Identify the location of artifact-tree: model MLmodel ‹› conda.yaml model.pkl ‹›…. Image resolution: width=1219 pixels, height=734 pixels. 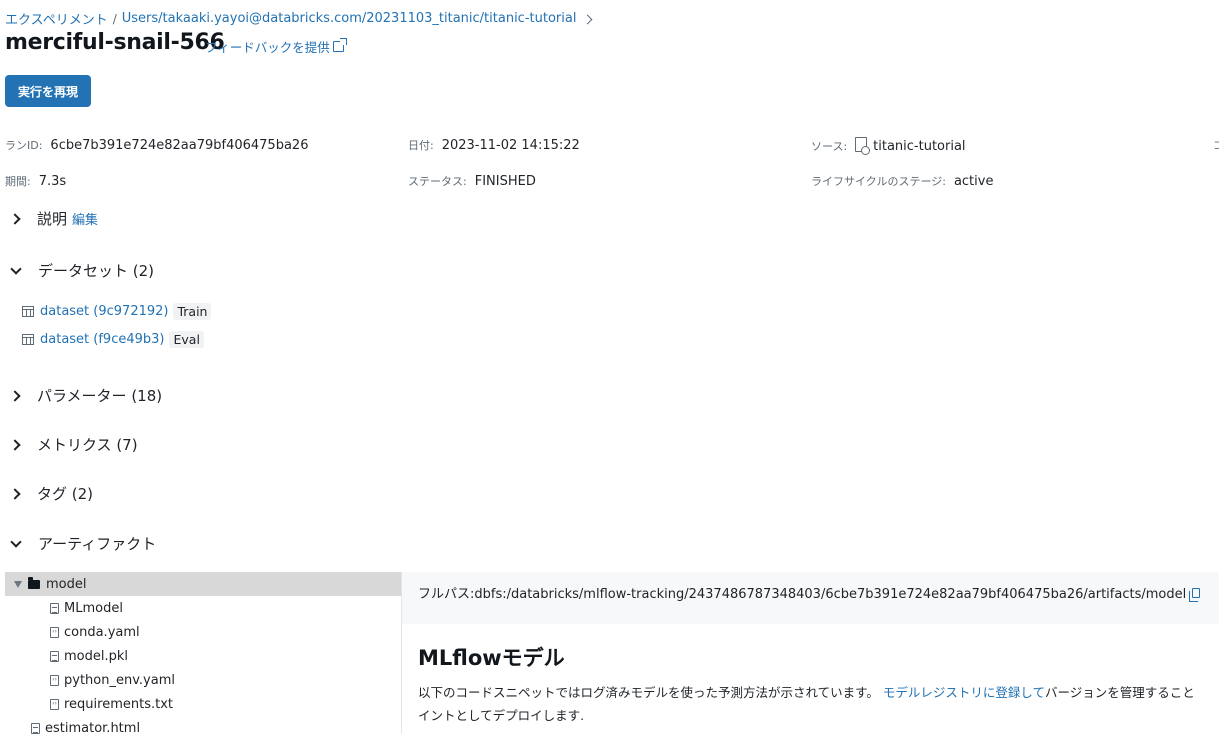
(203, 653).